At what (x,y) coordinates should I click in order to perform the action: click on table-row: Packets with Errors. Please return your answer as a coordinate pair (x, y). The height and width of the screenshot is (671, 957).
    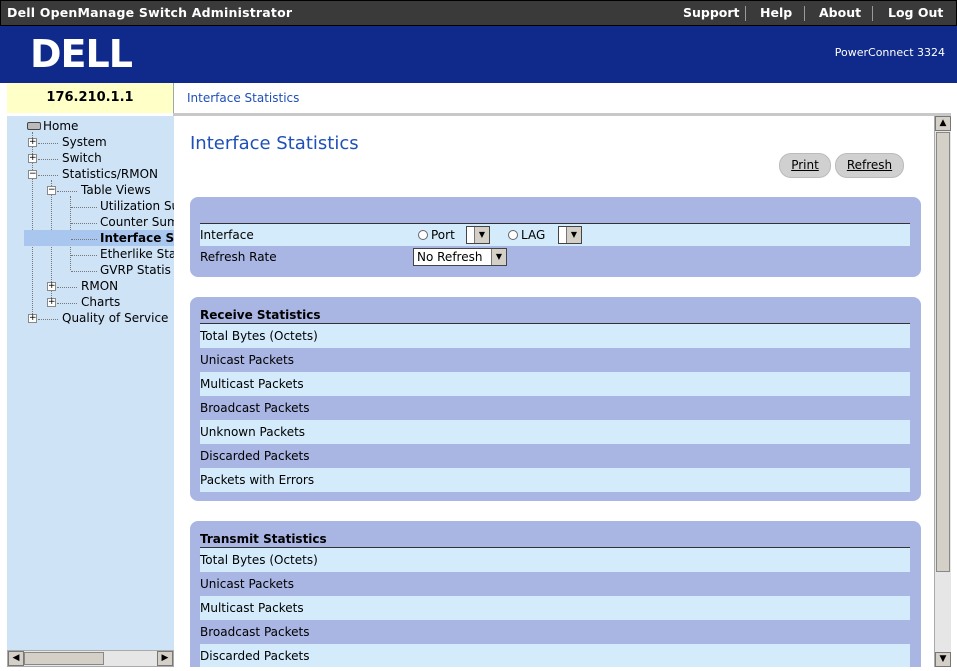
    Looking at the image, I should click on (555, 480).